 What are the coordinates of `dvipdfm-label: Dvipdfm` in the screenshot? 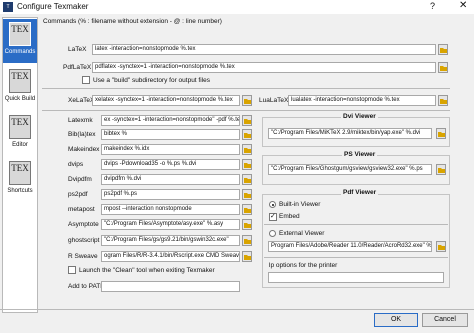 It's located at (80, 179).